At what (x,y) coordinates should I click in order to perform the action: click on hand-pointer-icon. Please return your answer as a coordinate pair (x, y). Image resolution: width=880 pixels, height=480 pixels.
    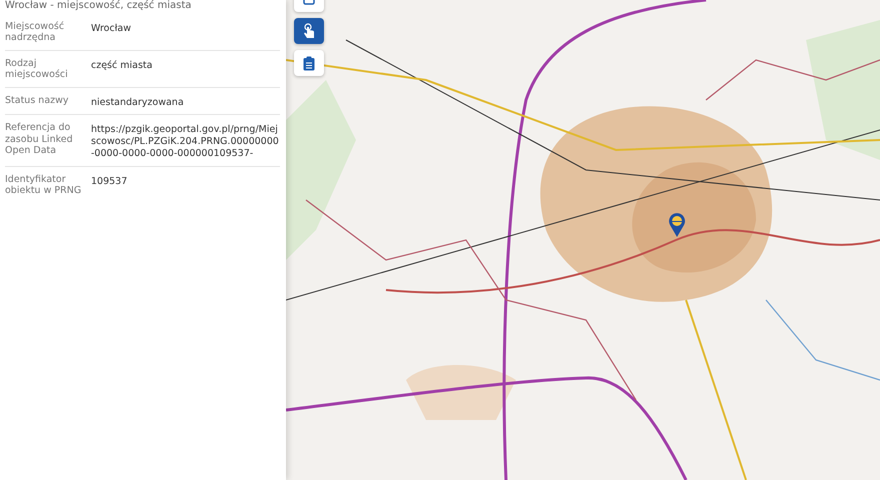
    Looking at the image, I should click on (309, 31).